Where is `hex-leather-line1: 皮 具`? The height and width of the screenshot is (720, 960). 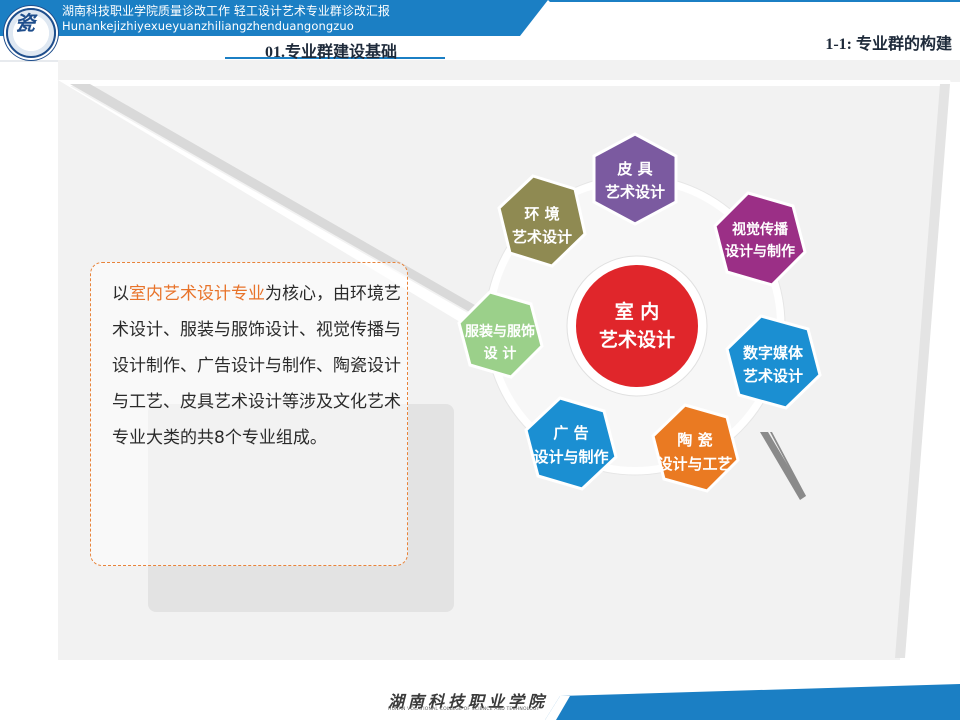
hex-leather-line1: 皮 具 is located at coordinates (634, 169).